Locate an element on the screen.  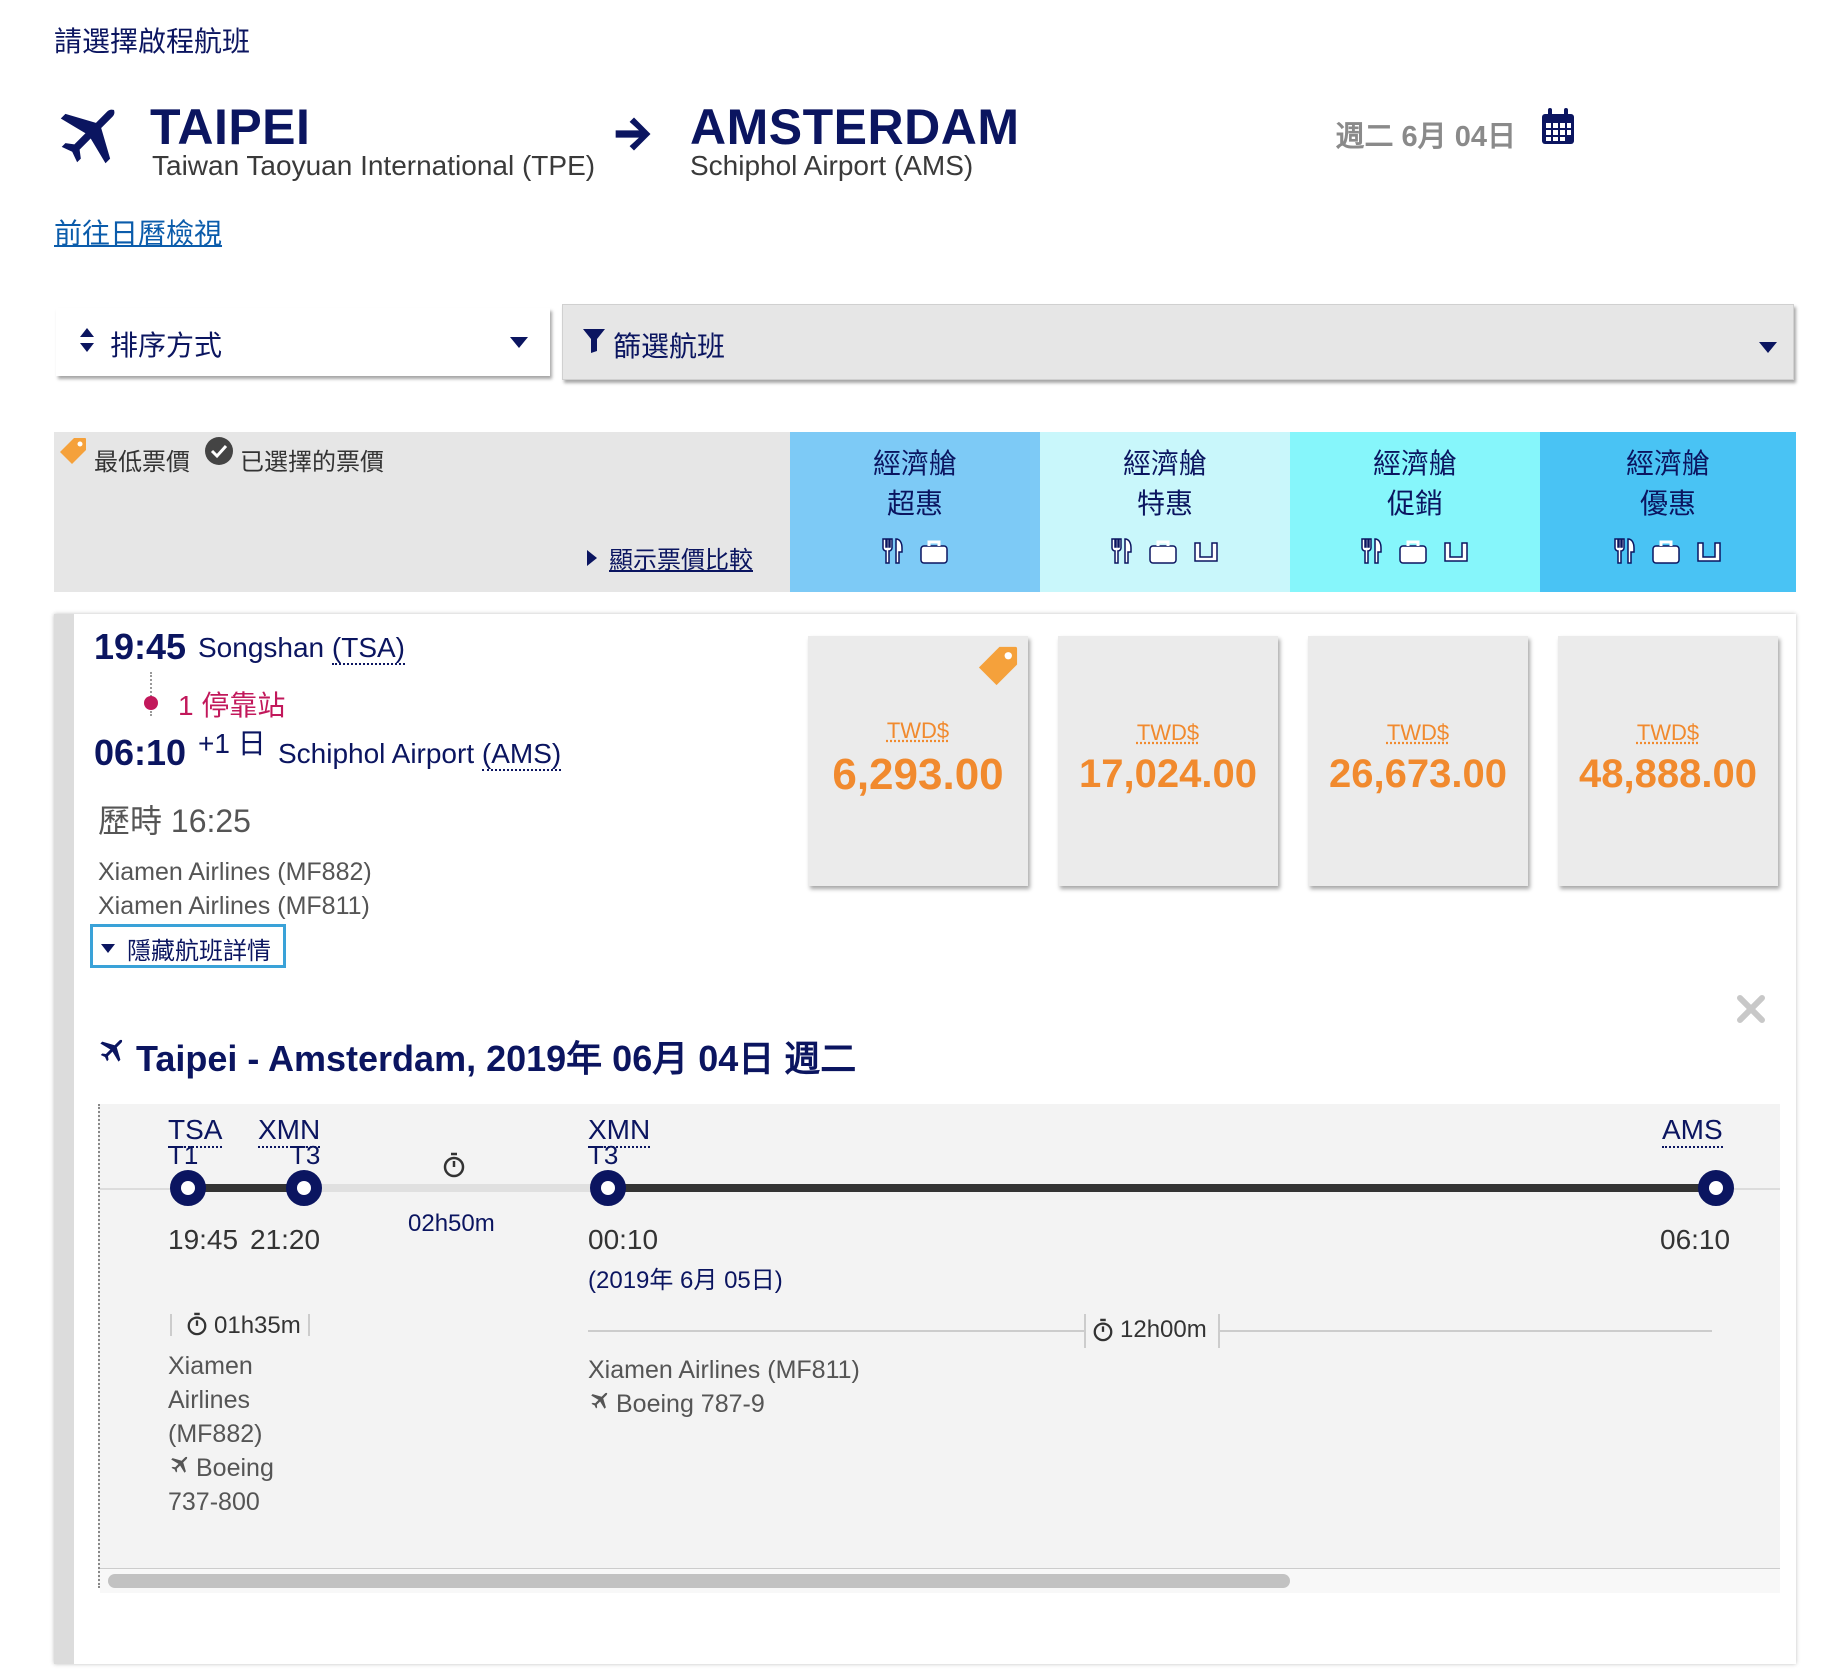
segment-1-departure-node is located at coordinates (188, 1188).